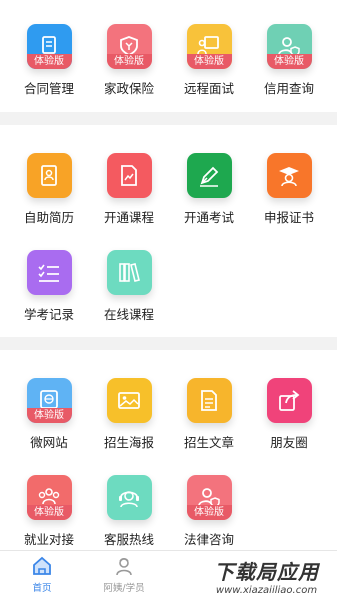  Describe the element at coordinates (208, 88) in the screenshot. I see `grid-item-label: 远程面试` at that location.